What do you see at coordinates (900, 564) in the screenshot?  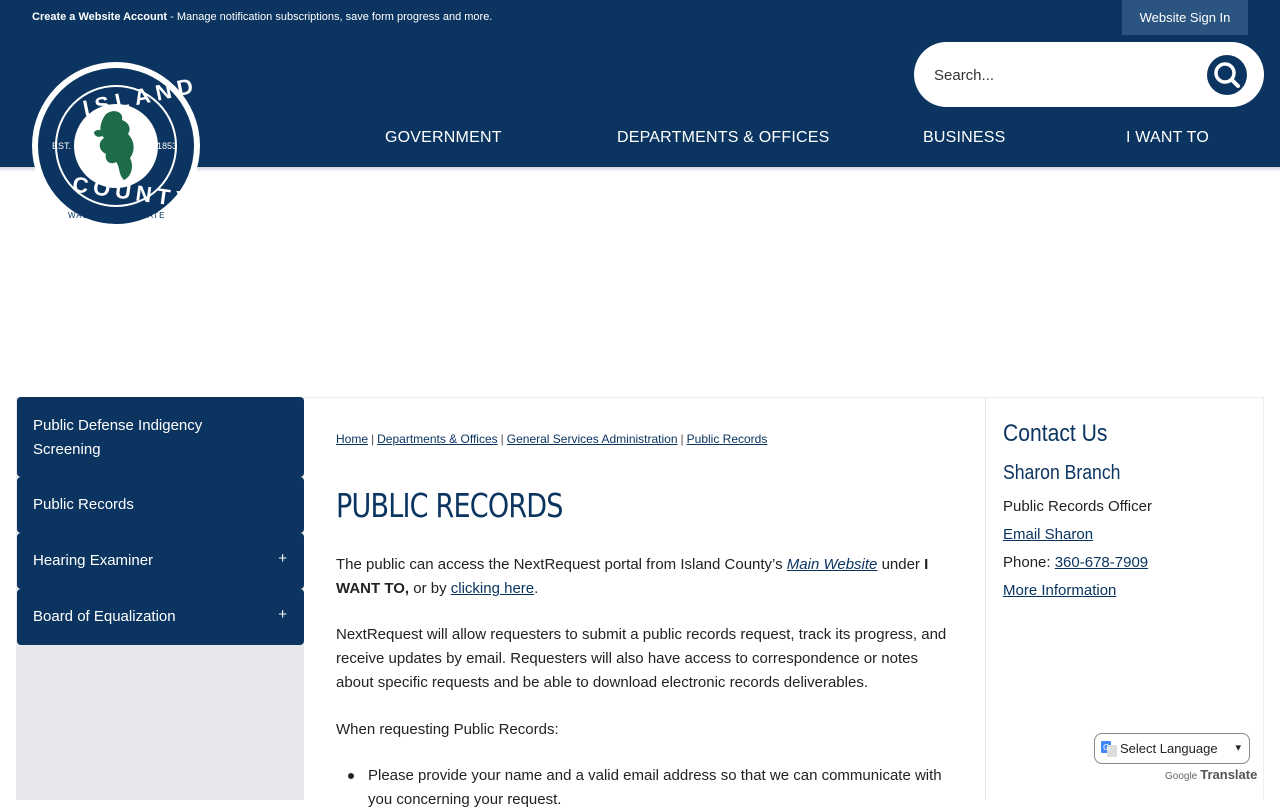 I see `intro-text-2: under` at bounding box center [900, 564].